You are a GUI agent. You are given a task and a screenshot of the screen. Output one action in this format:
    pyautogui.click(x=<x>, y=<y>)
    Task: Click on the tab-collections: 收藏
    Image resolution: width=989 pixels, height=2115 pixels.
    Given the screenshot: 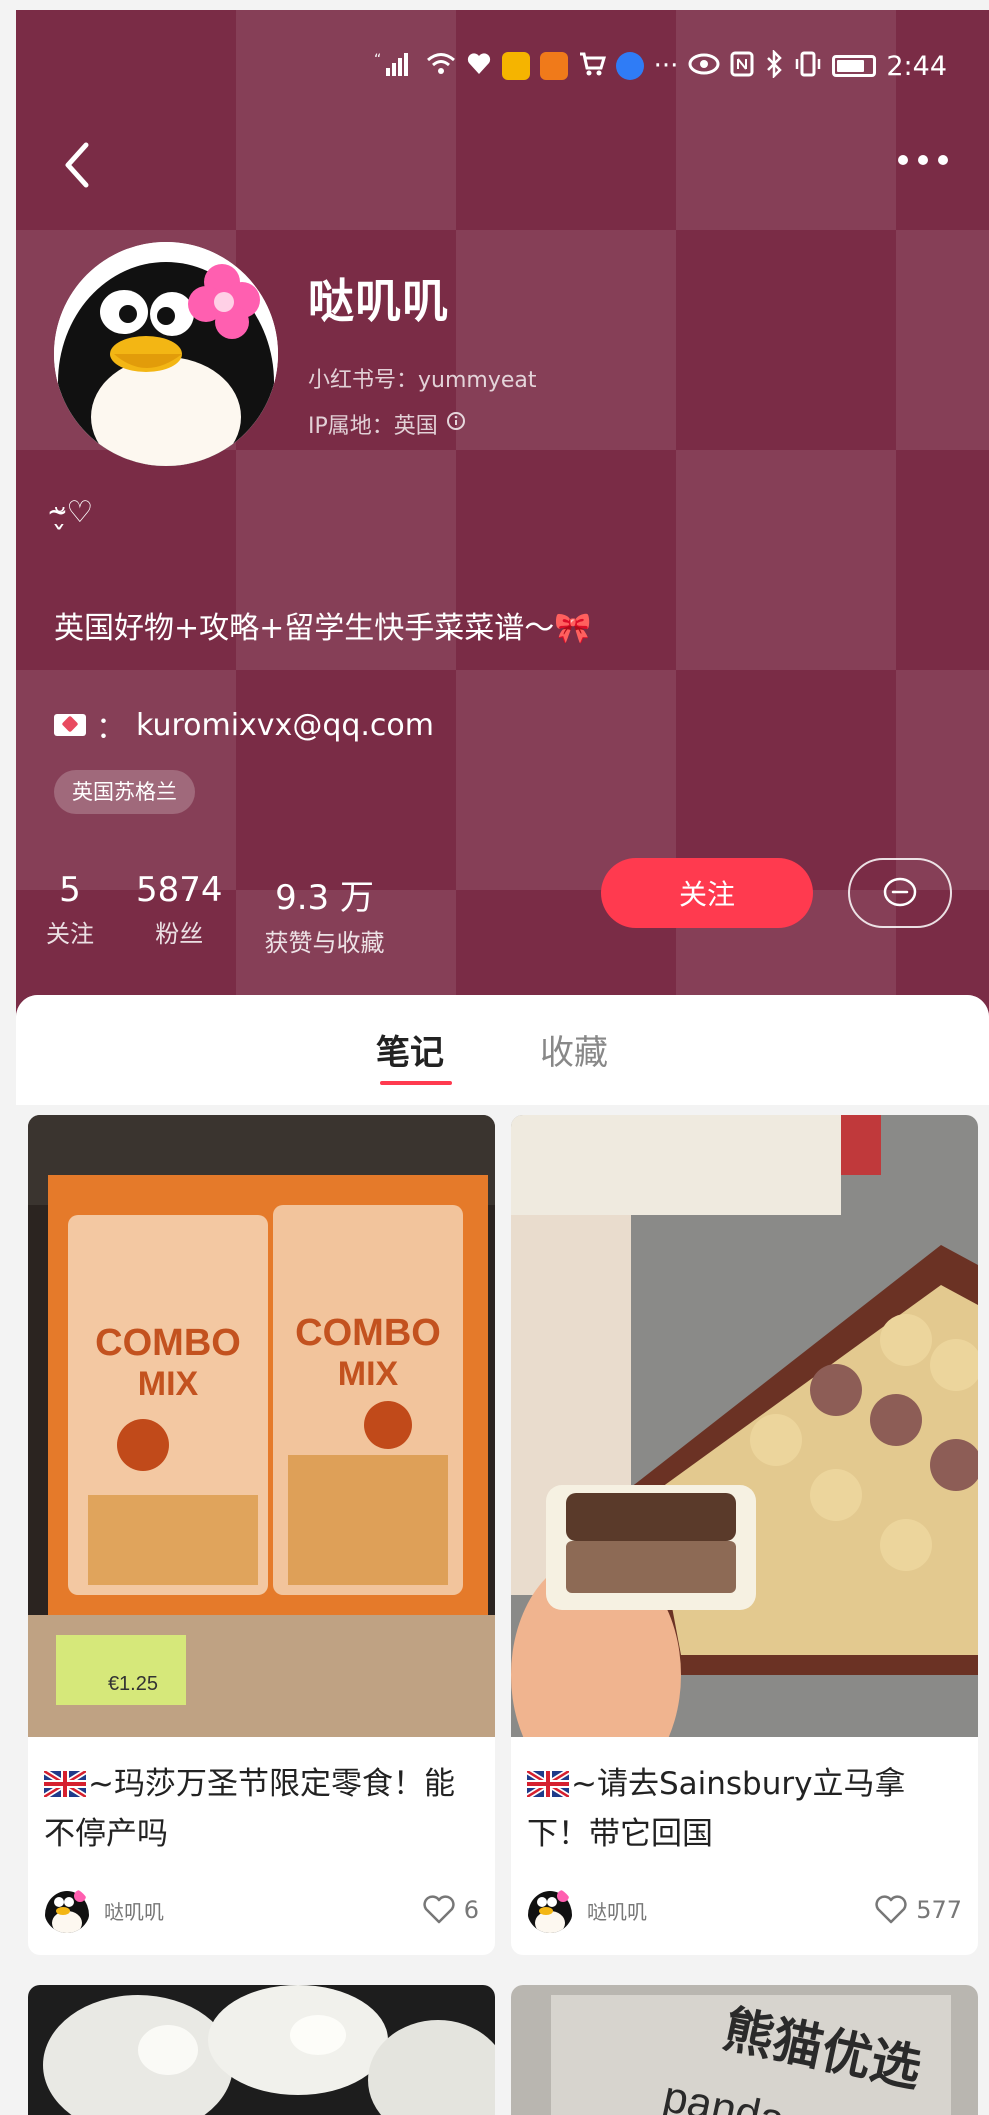 What is the action you would take?
    pyautogui.click(x=574, y=1049)
    